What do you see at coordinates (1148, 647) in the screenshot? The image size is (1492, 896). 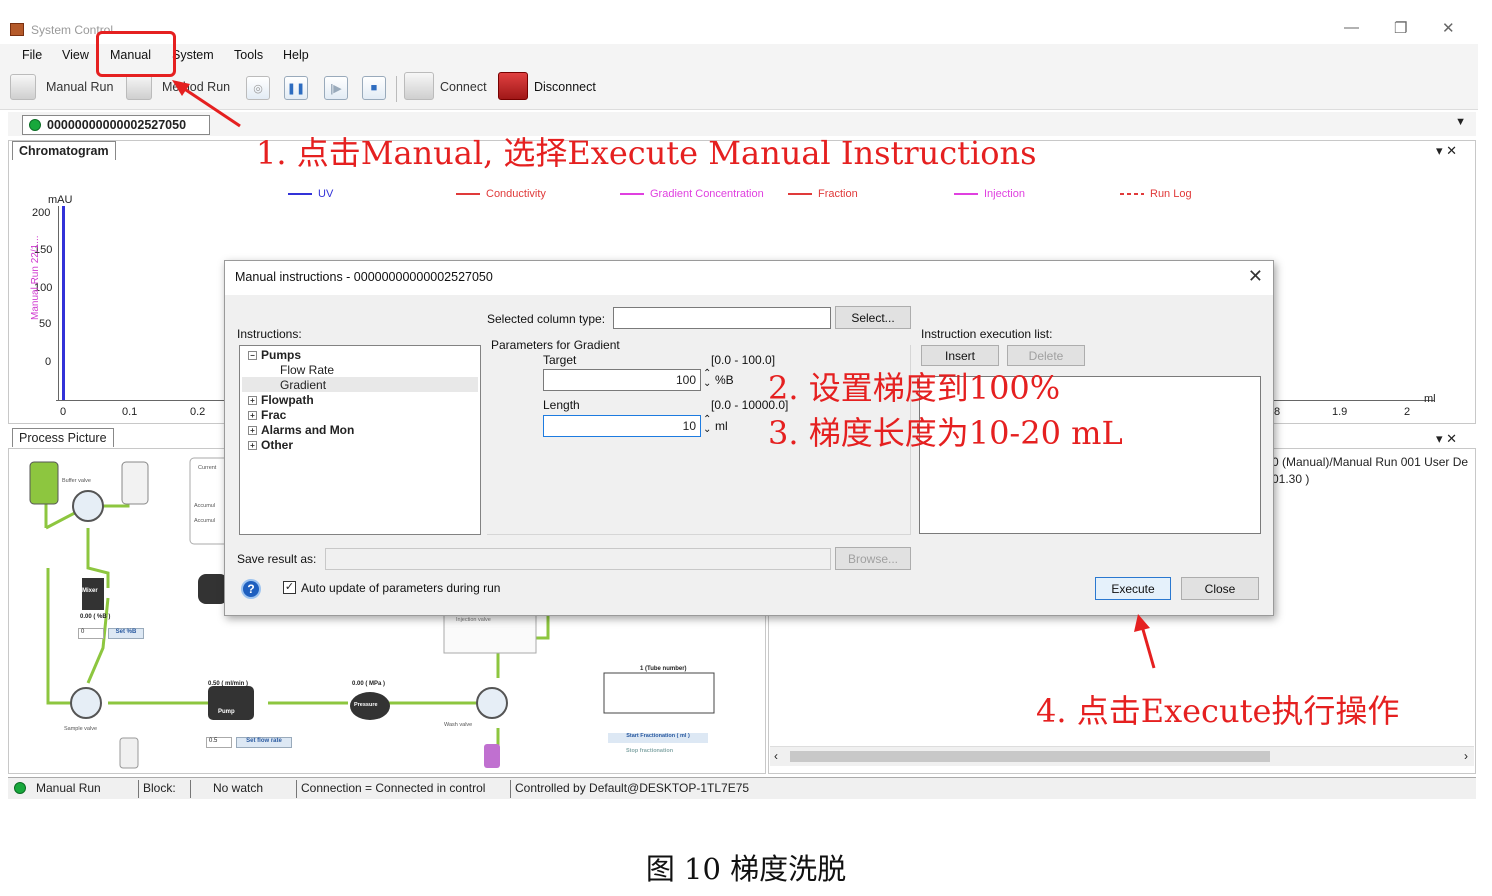 I see `arrow-to-execute` at bounding box center [1148, 647].